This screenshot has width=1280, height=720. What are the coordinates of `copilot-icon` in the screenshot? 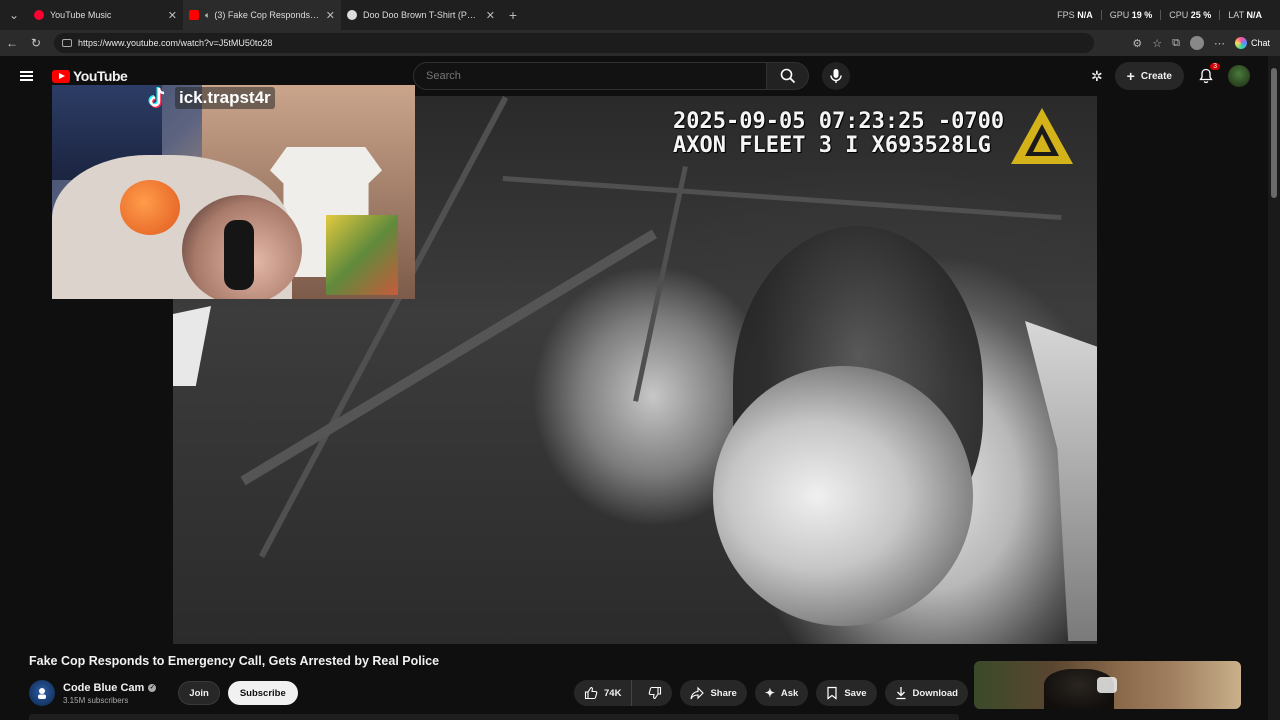 It's located at (1240, 43).